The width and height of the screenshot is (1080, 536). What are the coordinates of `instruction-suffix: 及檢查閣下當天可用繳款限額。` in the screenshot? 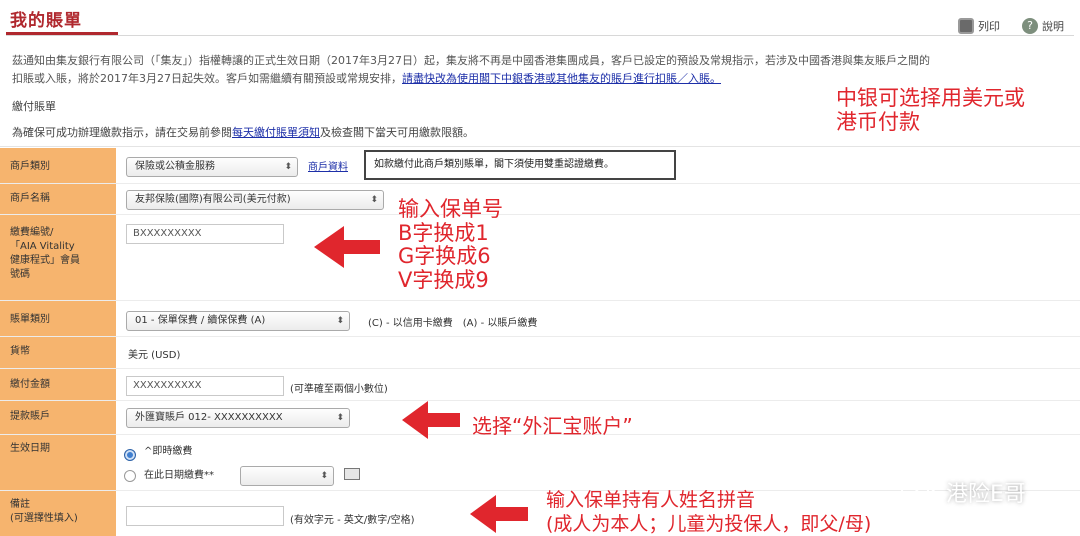 It's located at (397, 132).